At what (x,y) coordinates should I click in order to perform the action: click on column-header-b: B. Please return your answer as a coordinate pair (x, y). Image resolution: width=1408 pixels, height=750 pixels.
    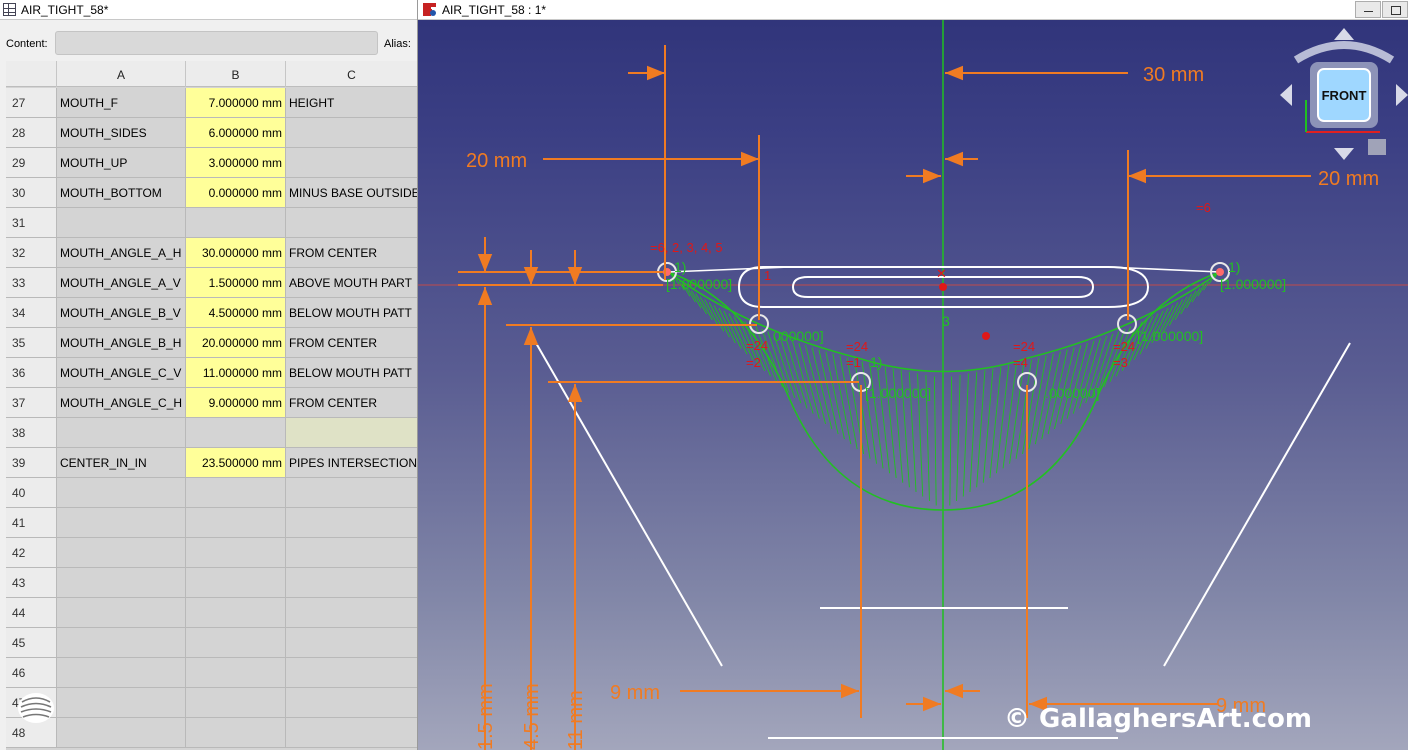
    Looking at the image, I should click on (236, 74).